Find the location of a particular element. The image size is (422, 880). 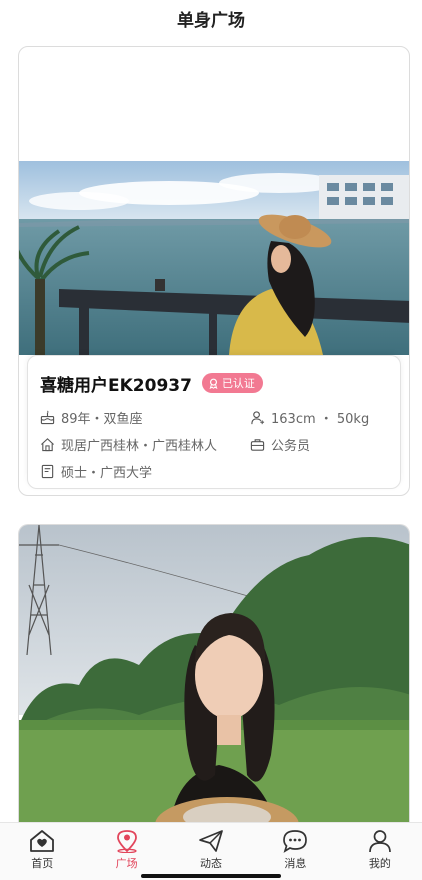

chat-bubble-icon is located at coordinates (295, 841).